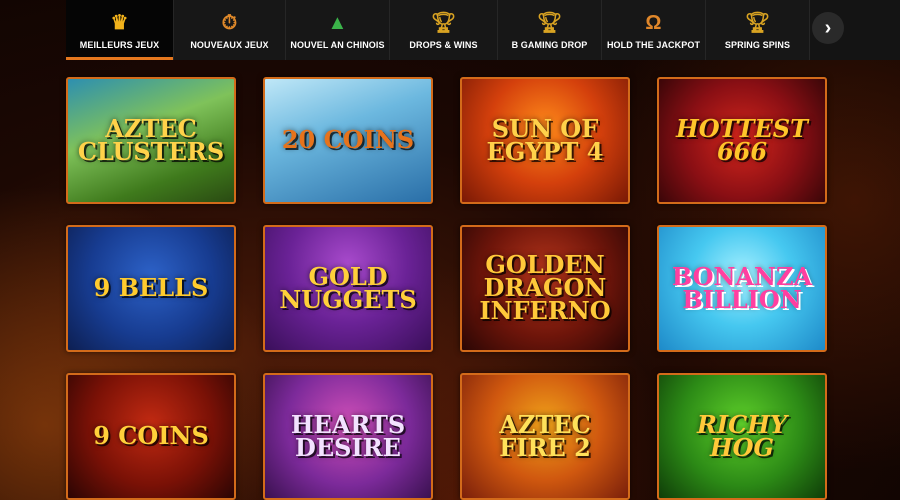  Describe the element at coordinates (229, 23) in the screenshot. I see `stopwatch-icon: ⏱` at that location.